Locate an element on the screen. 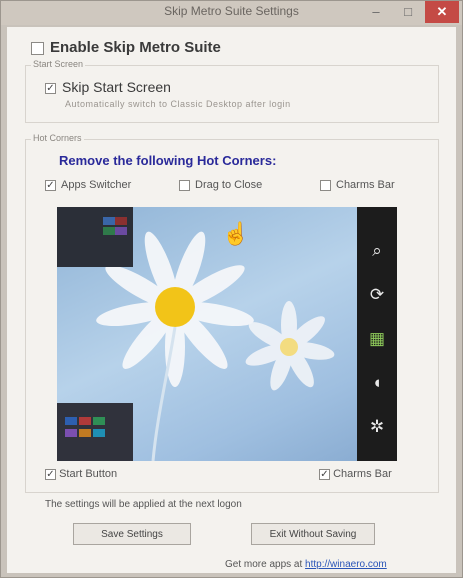  devices-icon: ◖ is located at coordinates (377, 382).